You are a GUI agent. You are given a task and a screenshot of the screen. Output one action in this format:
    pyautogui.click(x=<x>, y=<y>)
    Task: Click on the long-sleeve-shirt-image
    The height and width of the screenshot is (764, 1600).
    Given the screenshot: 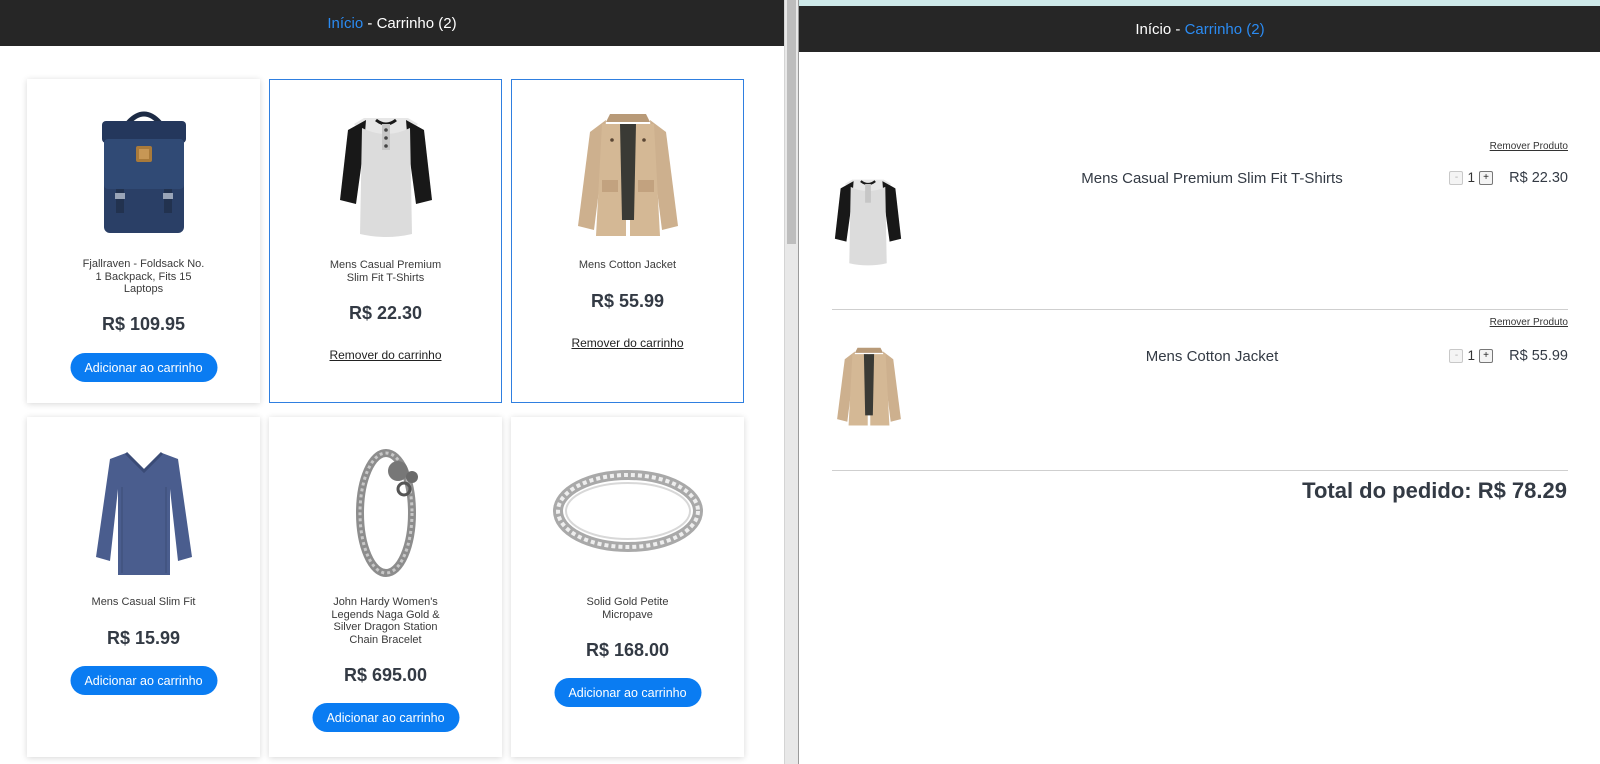 What is the action you would take?
    pyautogui.click(x=143, y=513)
    